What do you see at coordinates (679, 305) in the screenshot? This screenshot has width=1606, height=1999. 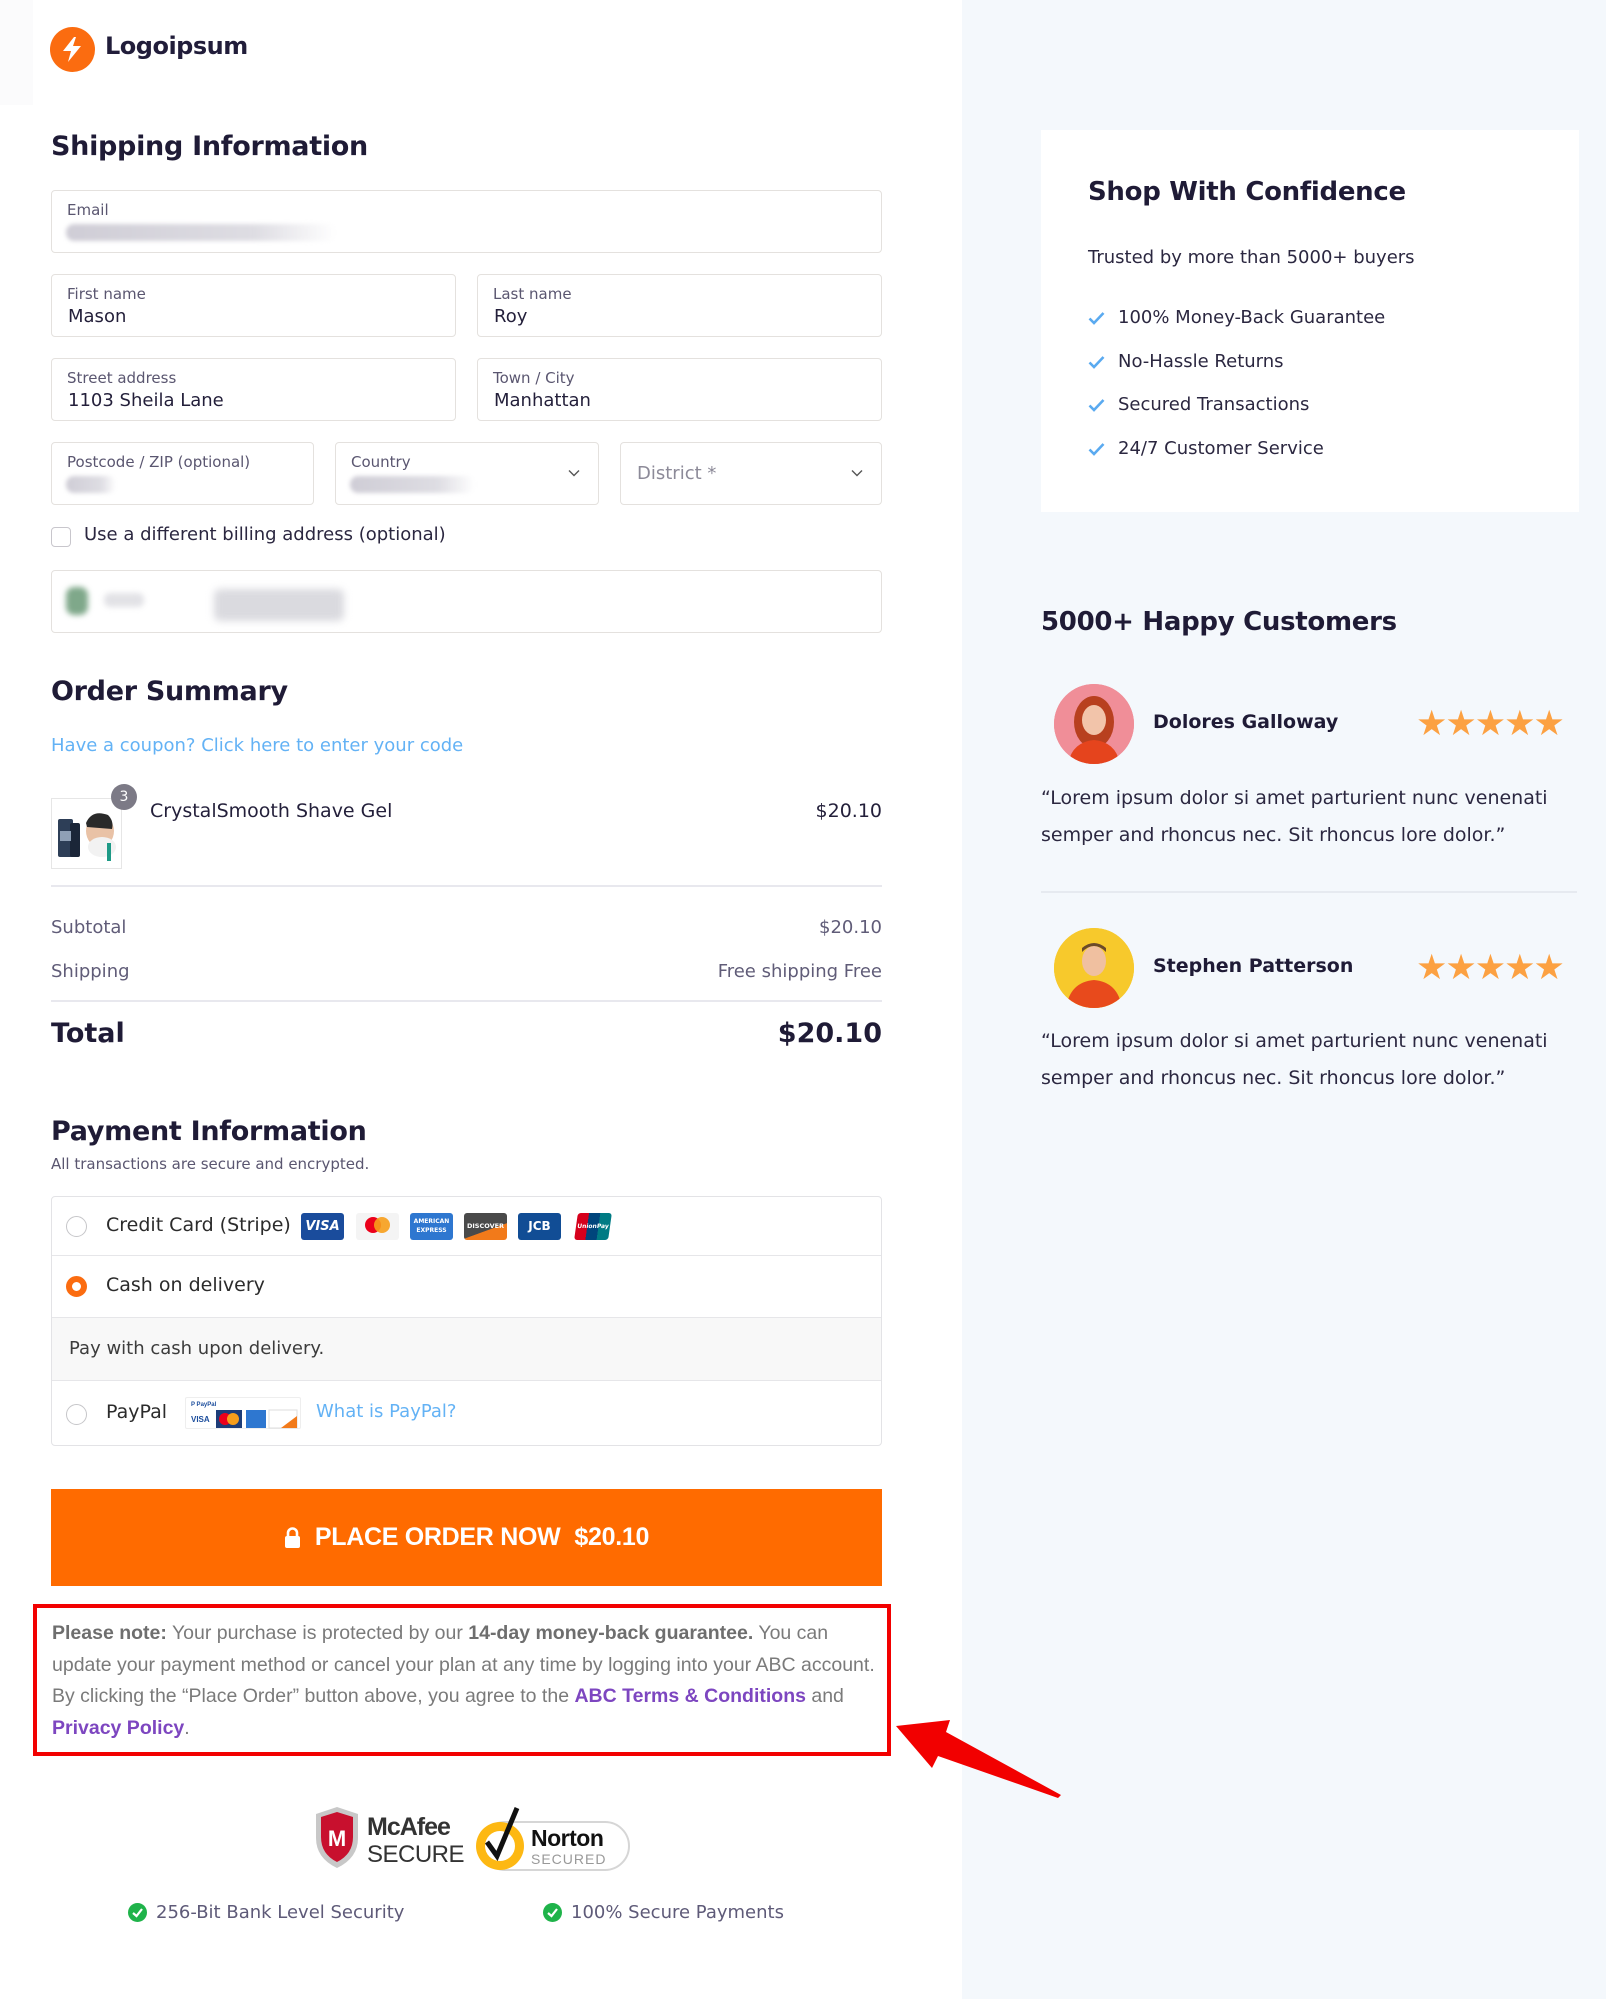 I see `last-name-field: Last name Roy` at bounding box center [679, 305].